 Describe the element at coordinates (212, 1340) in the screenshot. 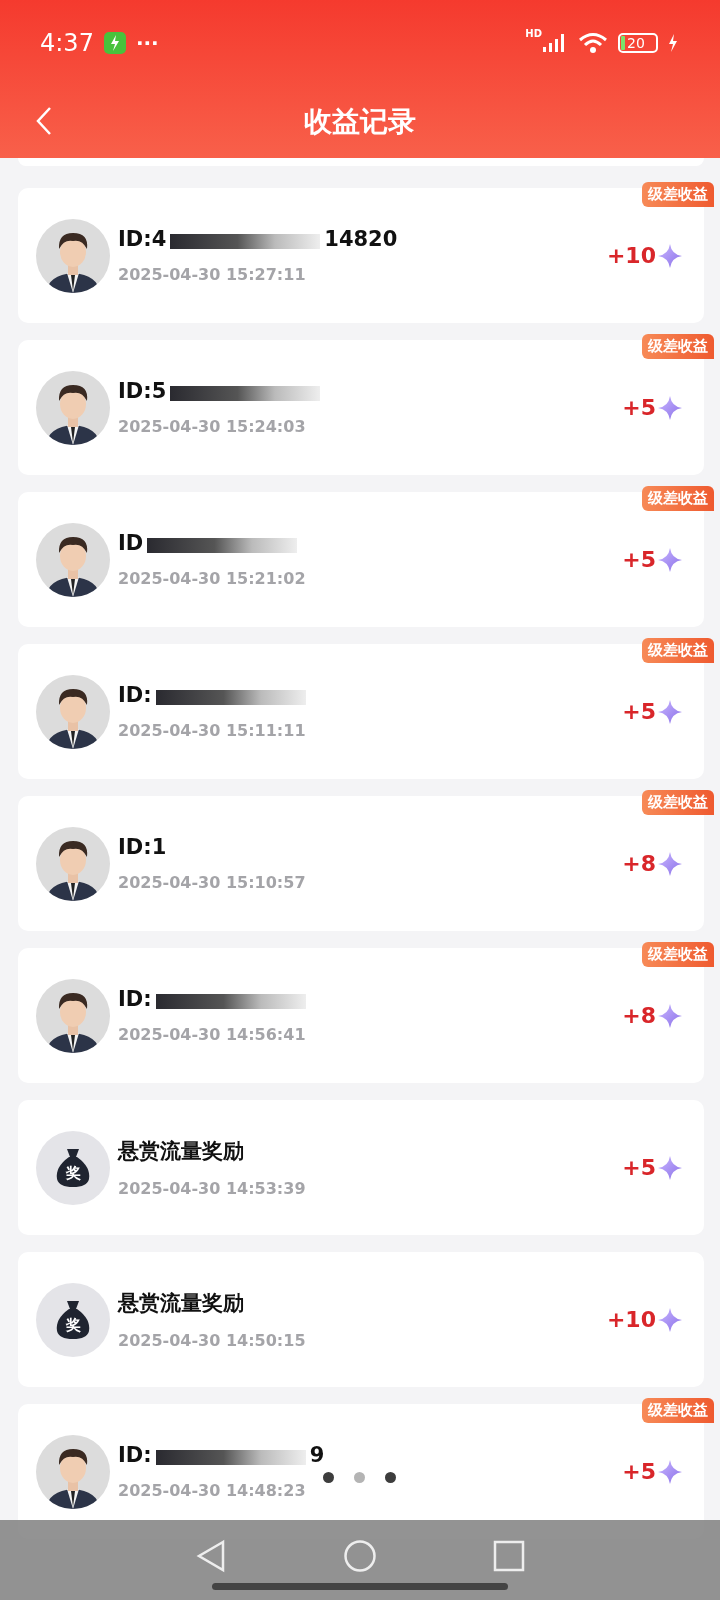

I see `record-time: 2025-04-30 14:50:15` at that location.